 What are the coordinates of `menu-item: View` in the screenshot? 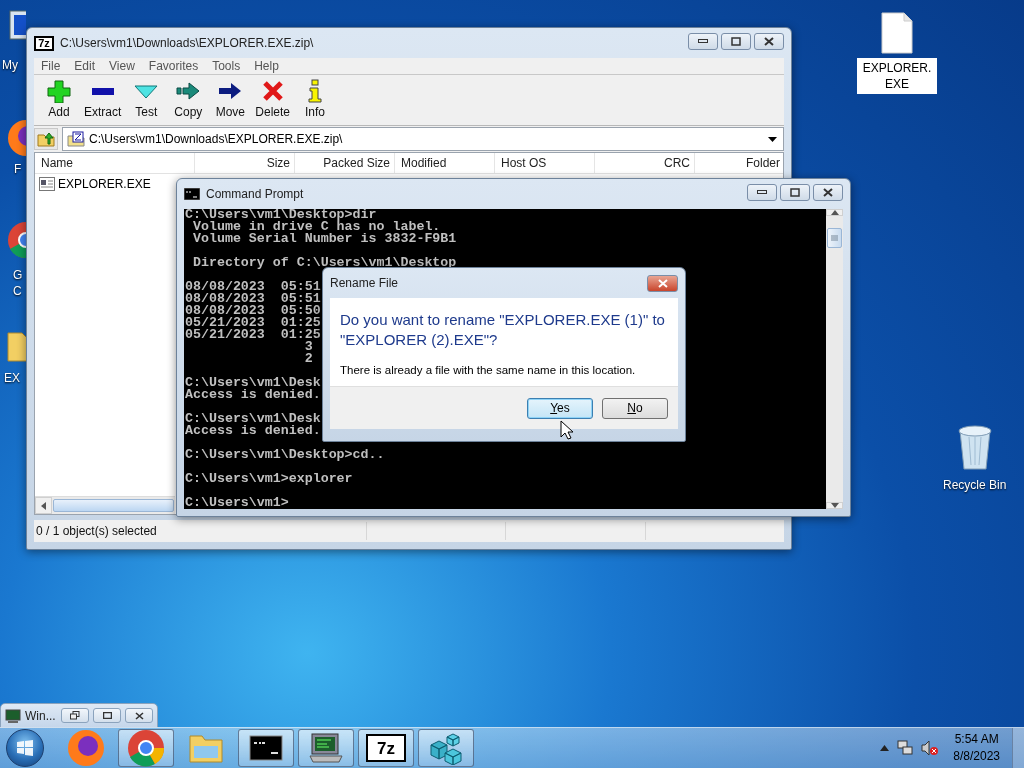 It's located at (122, 66).